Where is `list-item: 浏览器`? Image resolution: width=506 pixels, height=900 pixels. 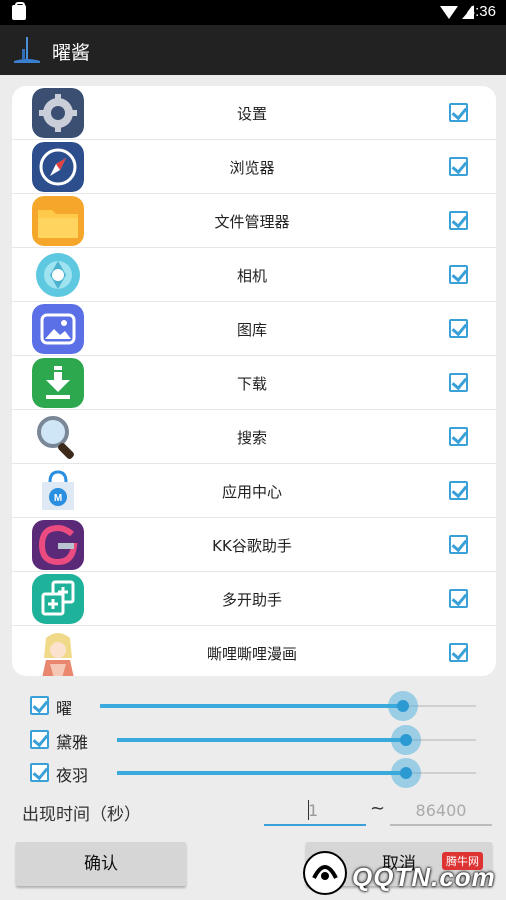 list-item: 浏览器 is located at coordinates (254, 167).